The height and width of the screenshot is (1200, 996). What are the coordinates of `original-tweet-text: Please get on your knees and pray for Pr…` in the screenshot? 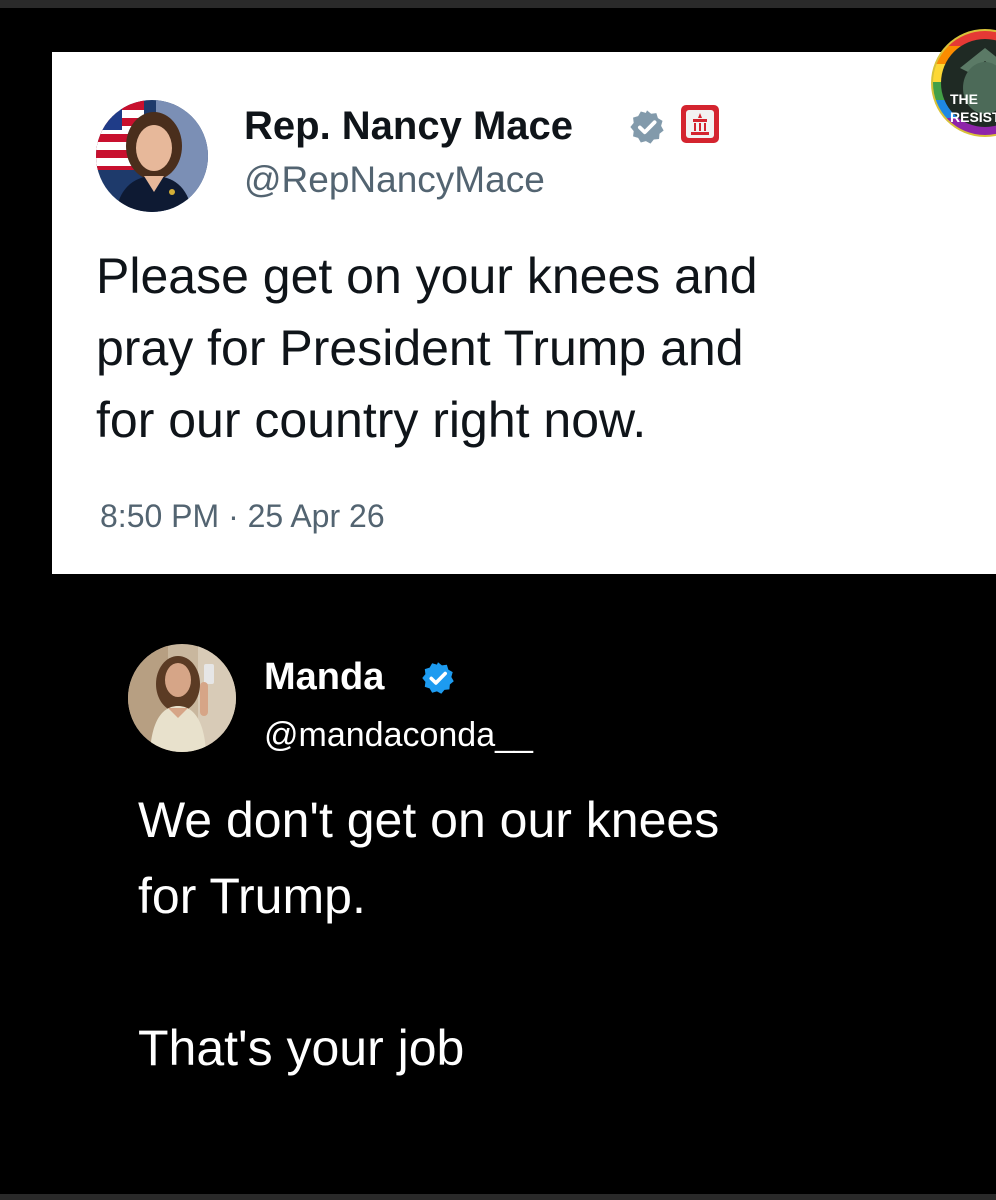 It's located at (427, 348).